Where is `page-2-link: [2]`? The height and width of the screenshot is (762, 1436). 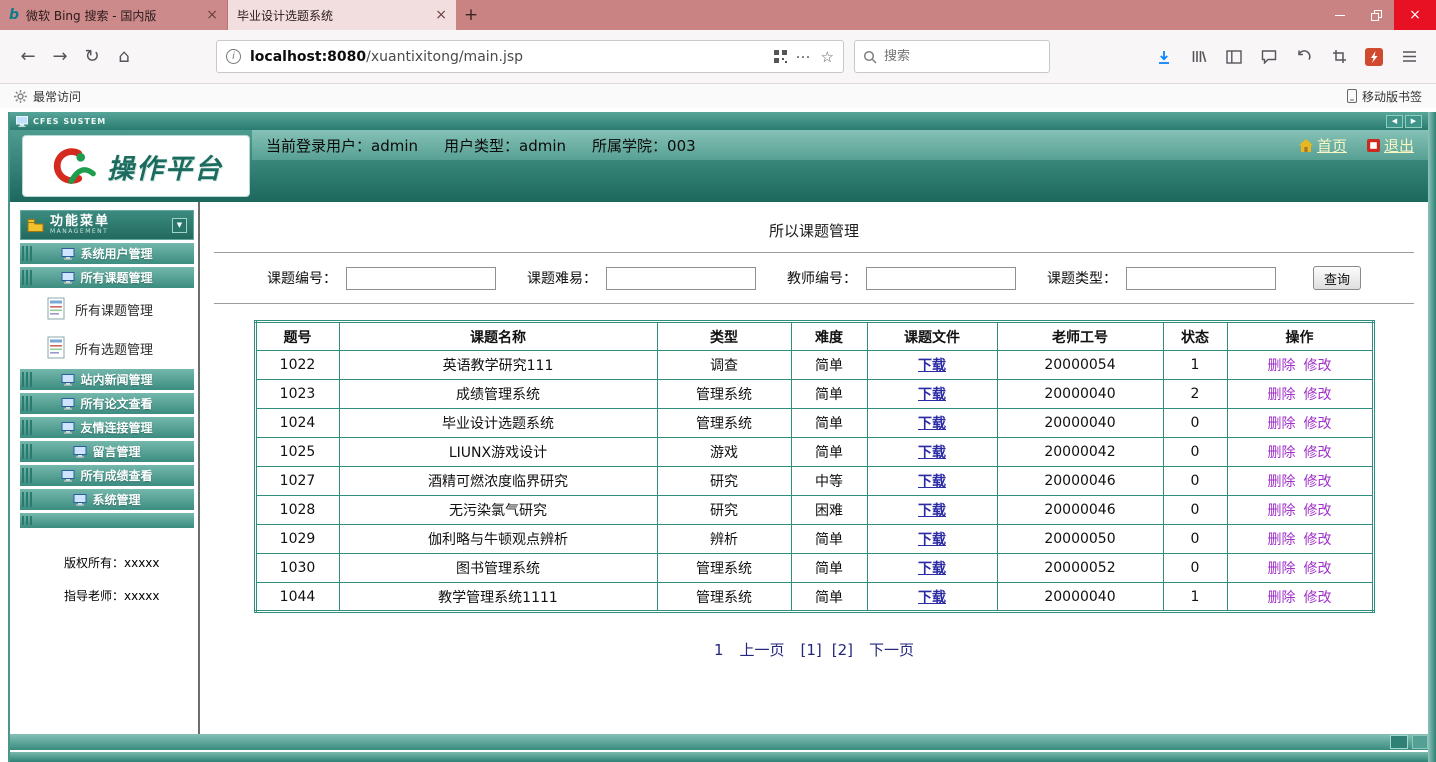 page-2-link: [2] is located at coordinates (842, 650).